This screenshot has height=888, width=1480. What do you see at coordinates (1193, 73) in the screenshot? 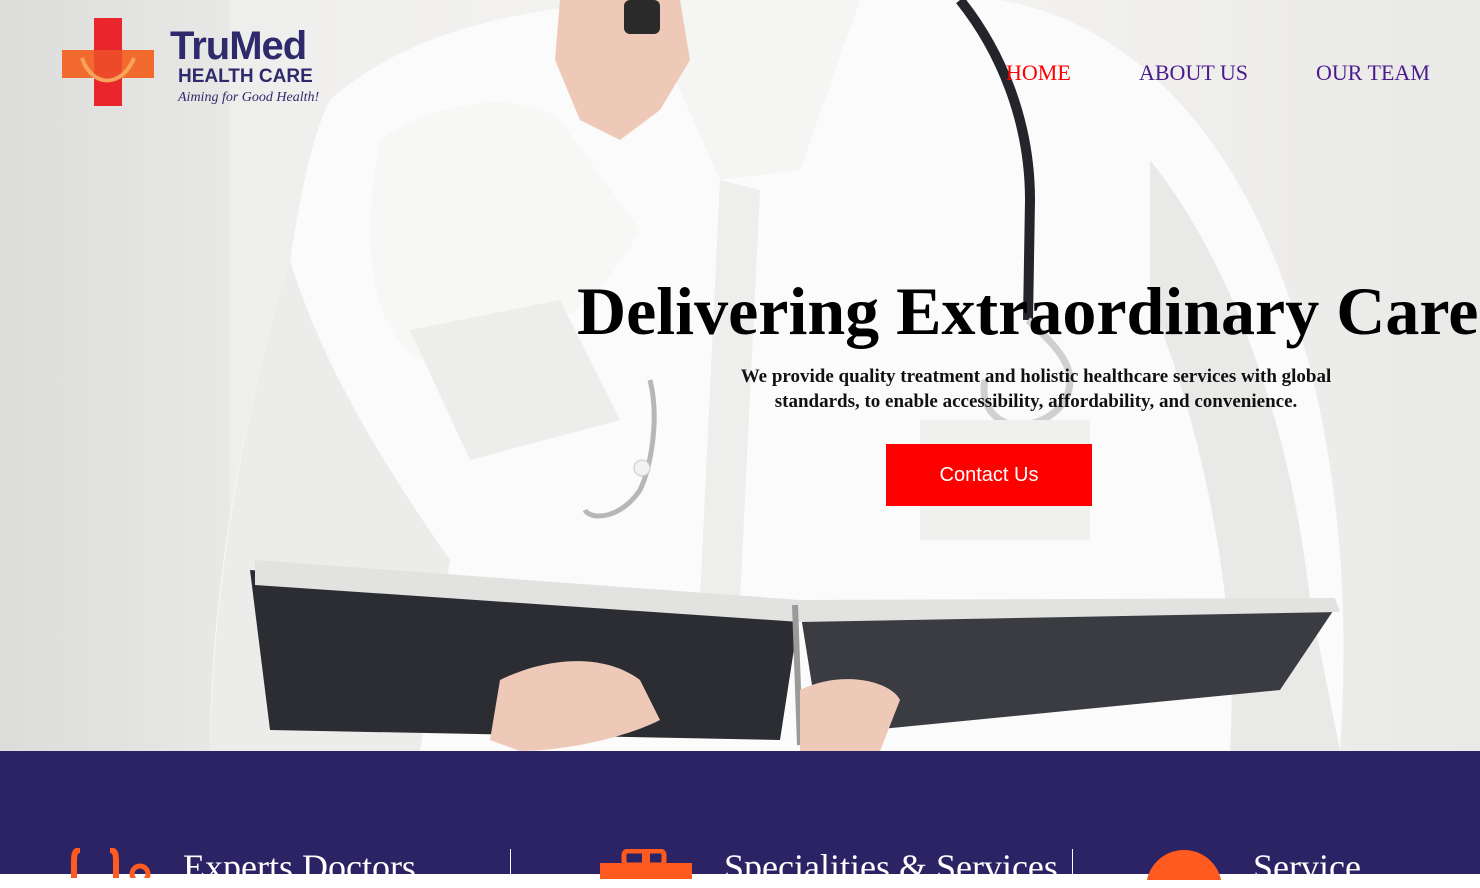
I see `nav-item-about-us: ABOUT US` at bounding box center [1193, 73].